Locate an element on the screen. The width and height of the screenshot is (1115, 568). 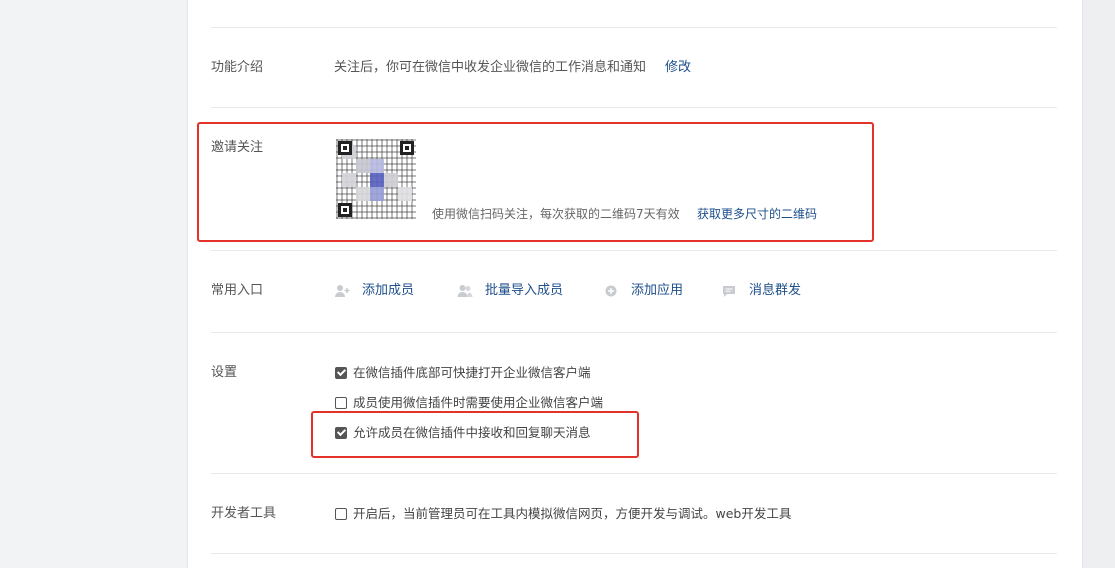
batch-import-entry: 批量导入成员 is located at coordinates (510, 291).